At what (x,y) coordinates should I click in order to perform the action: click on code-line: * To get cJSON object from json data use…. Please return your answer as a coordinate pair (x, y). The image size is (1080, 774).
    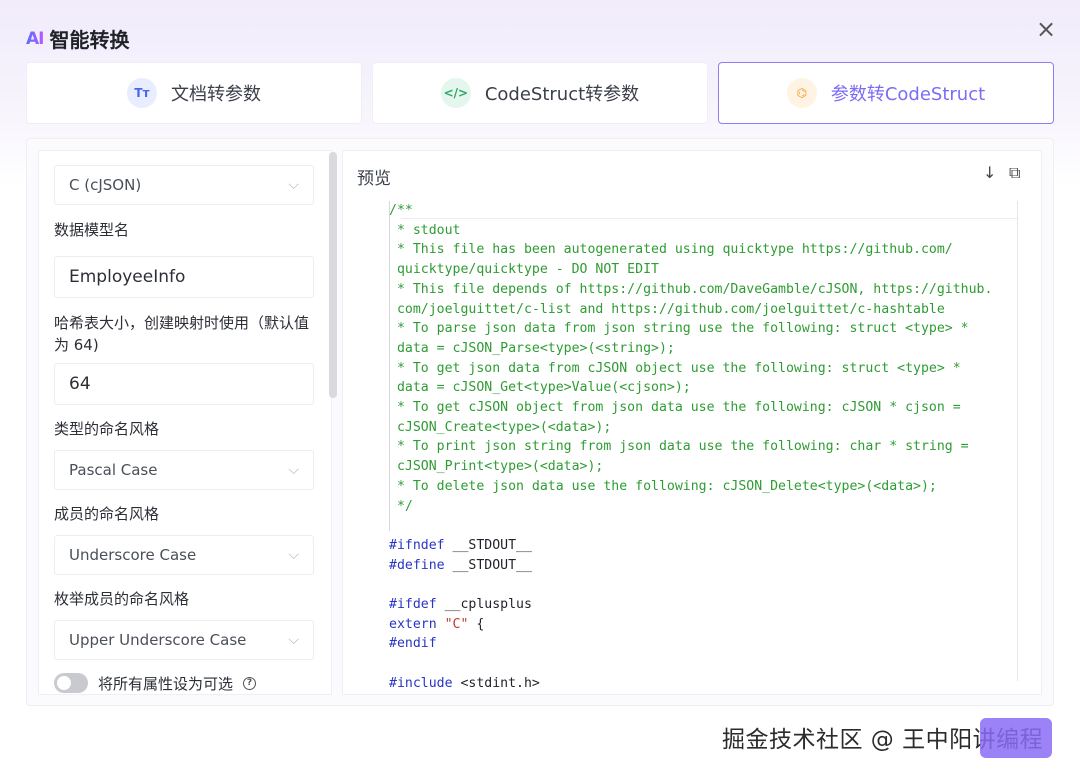
    Looking at the image, I should click on (675, 408).